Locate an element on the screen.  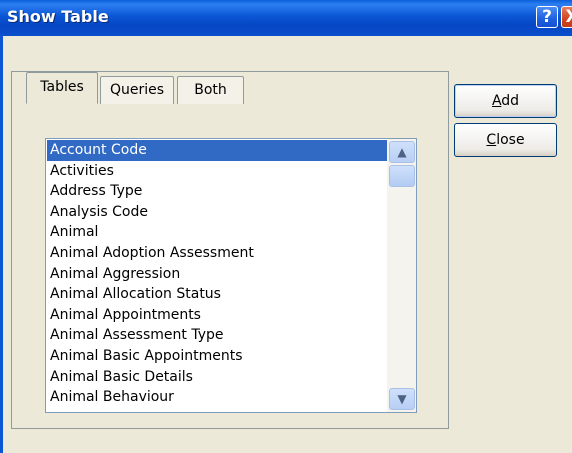
tab-tables: Tables is located at coordinates (62, 88).